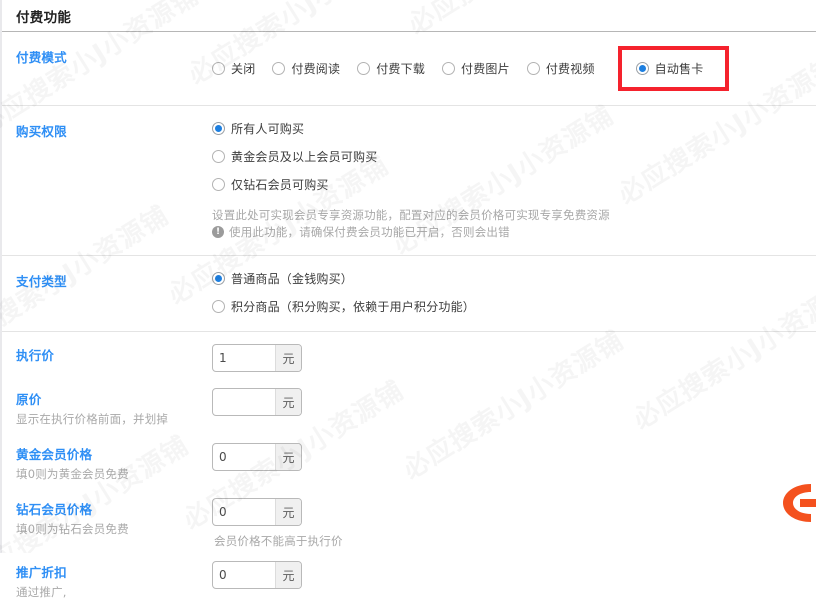 The height and width of the screenshot is (600, 816). Describe the element at coordinates (280, 185) in the screenshot. I see `radio-label: 仅钻石会员可购买` at that location.